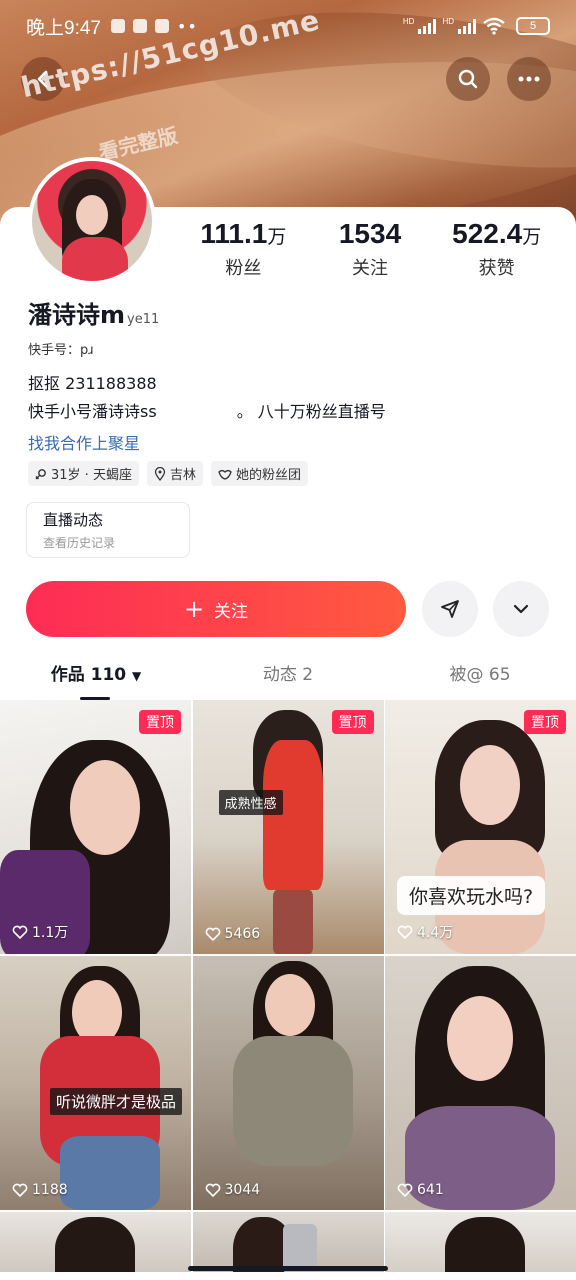 Image resolution: width=576 pixels, height=1280 pixels. Describe the element at coordinates (231, 611) in the screenshot. I see `follow-label: 关注` at that location.